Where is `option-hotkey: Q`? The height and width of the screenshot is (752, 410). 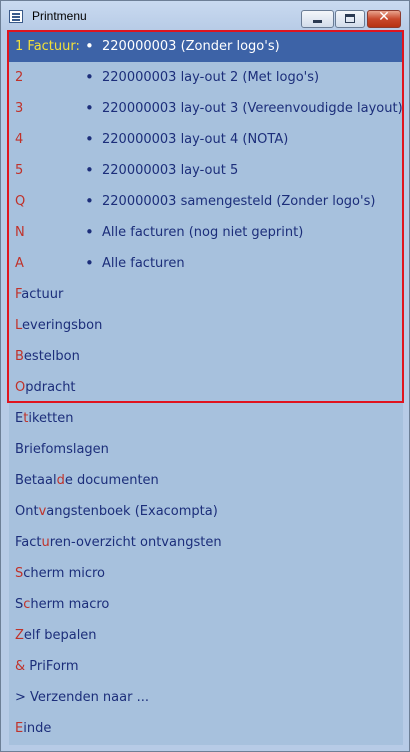
option-hotkey: Q is located at coordinates (20, 201).